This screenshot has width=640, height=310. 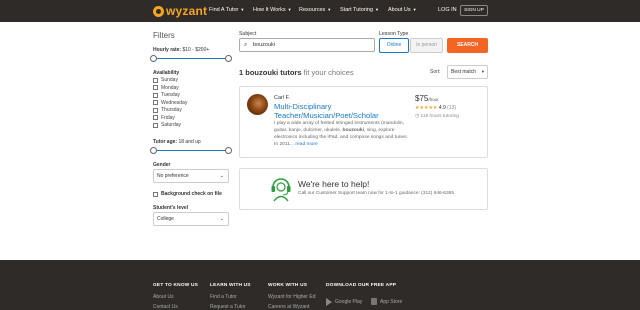 I want to click on tutor-hours: ◷ 119 hours tutoring, so click(x=437, y=116).